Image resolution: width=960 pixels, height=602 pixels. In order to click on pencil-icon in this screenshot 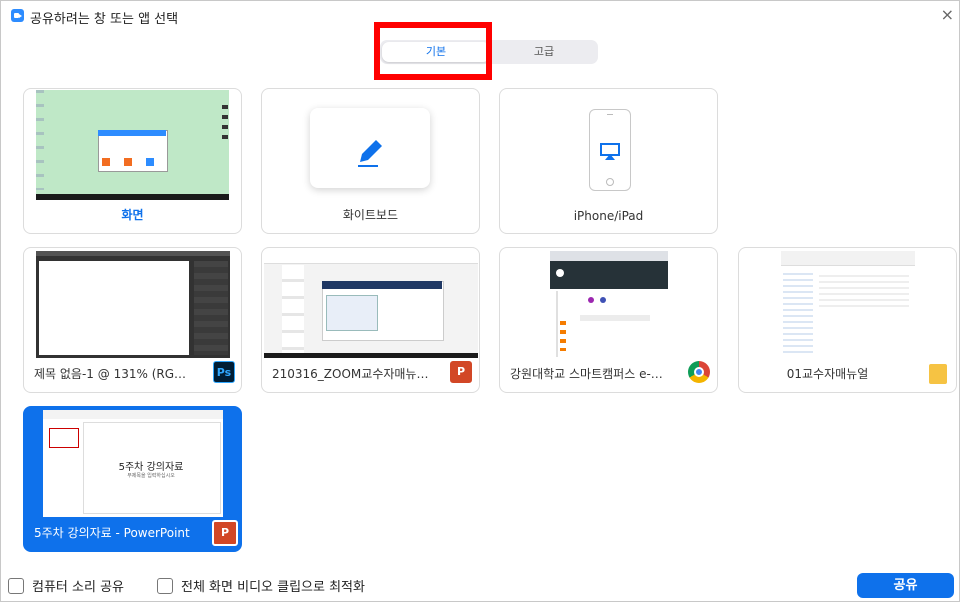, I will do `click(370, 153)`.